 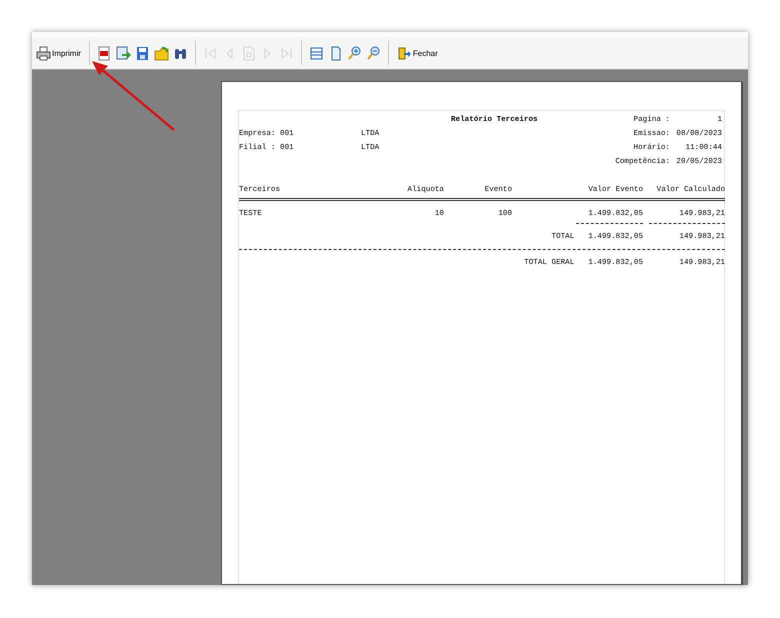 I want to click on zoom-in-icon, so click(x=354, y=53).